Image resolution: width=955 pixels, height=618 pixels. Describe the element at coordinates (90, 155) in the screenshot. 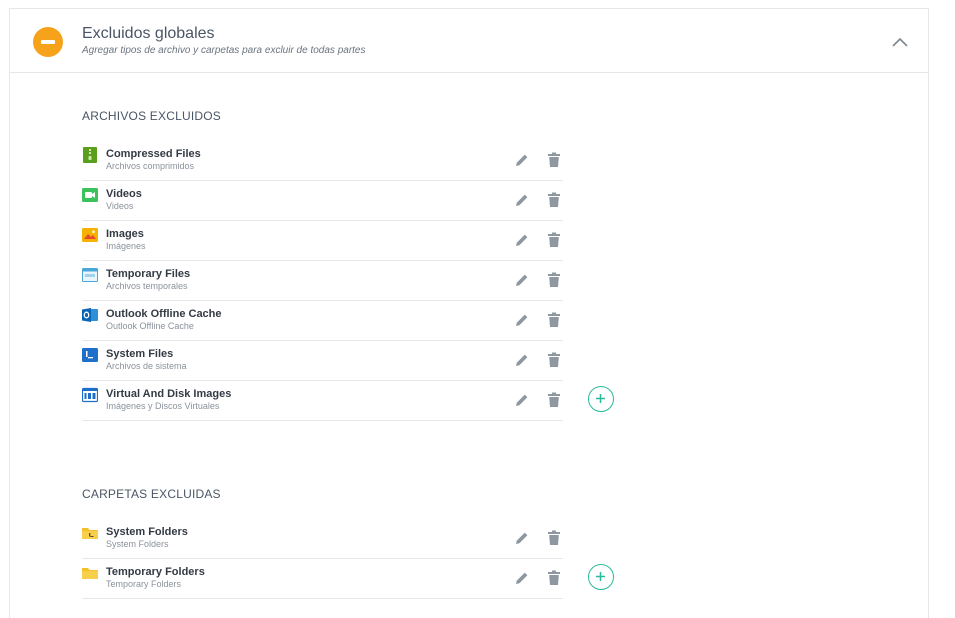

I see `zip-file-icon` at that location.